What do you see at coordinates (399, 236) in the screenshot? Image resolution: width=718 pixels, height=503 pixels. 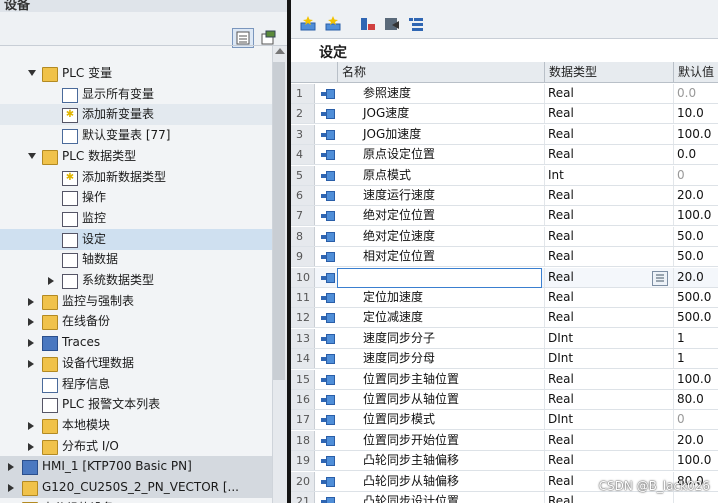 I see `element-name: 绝对定位速度` at bounding box center [399, 236].